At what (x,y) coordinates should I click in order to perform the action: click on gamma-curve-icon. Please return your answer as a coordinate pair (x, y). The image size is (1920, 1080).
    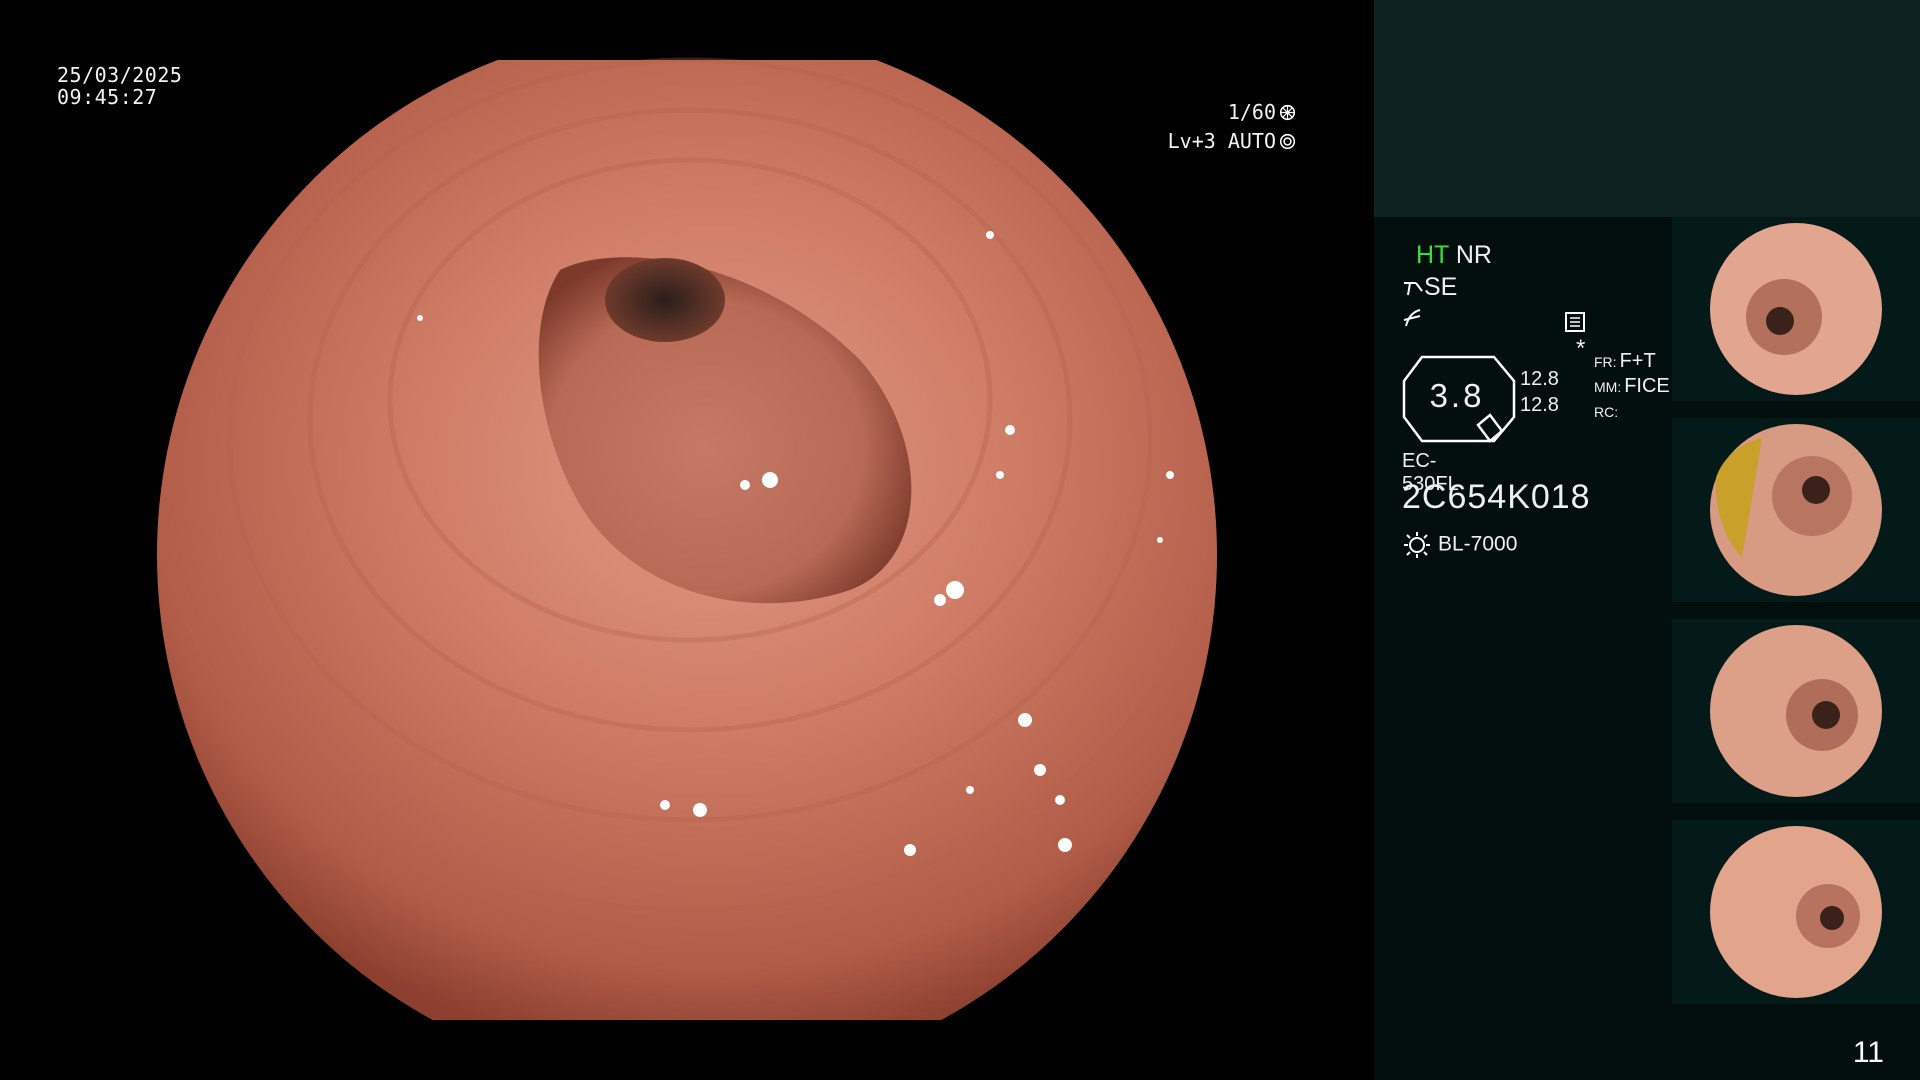
    Looking at the image, I should click on (1412, 318).